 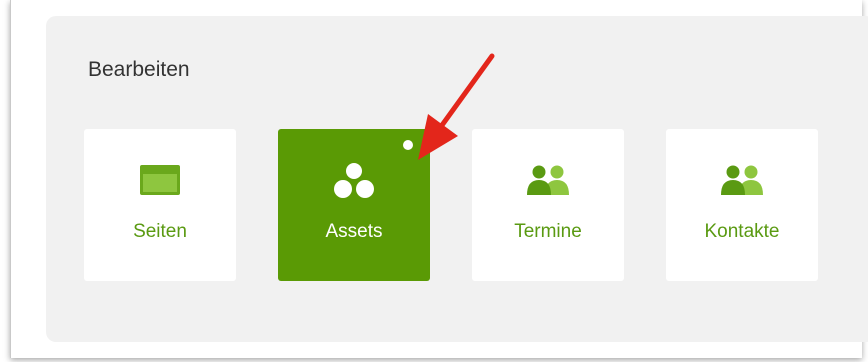 What do you see at coordinates (160, 182) in the screenshot?
I see `window-icon` at bounding box center [160, 182].